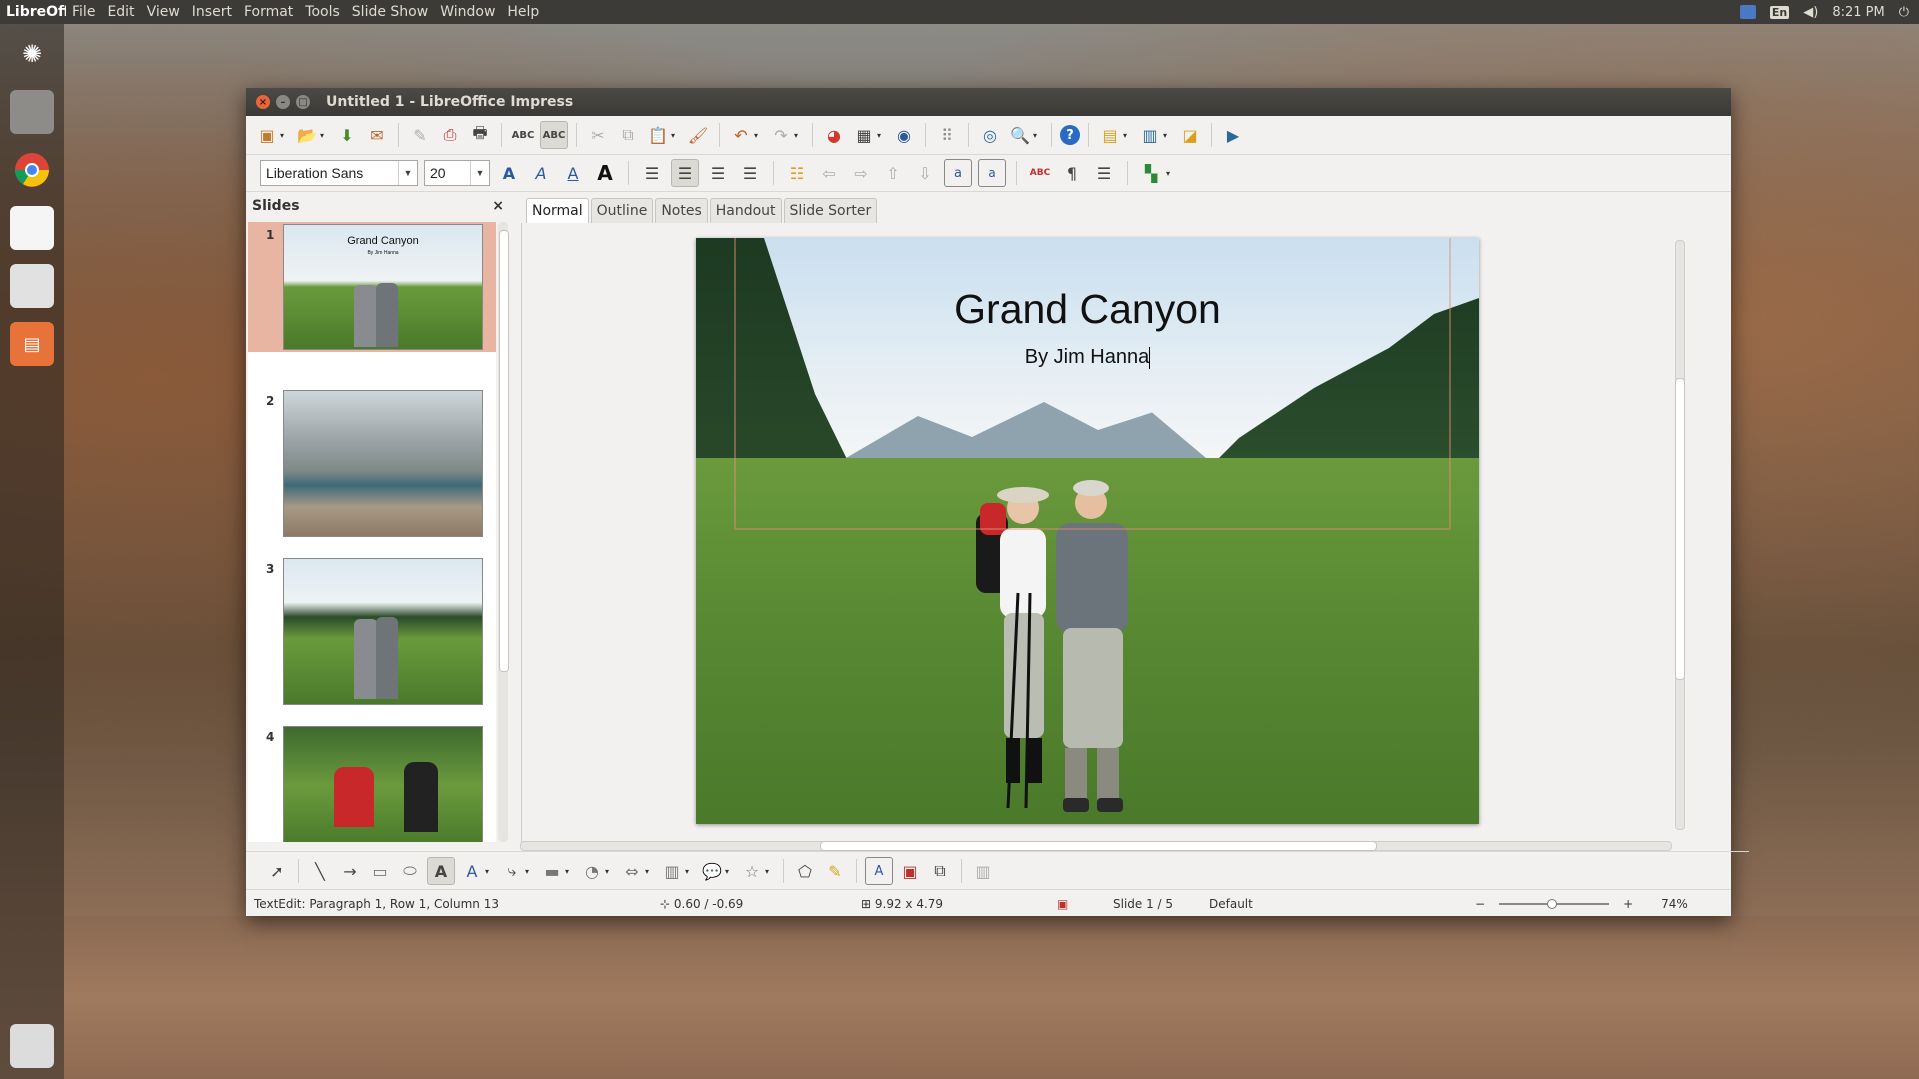  I want to click on tab-notes: Notes, so click(681, 210).